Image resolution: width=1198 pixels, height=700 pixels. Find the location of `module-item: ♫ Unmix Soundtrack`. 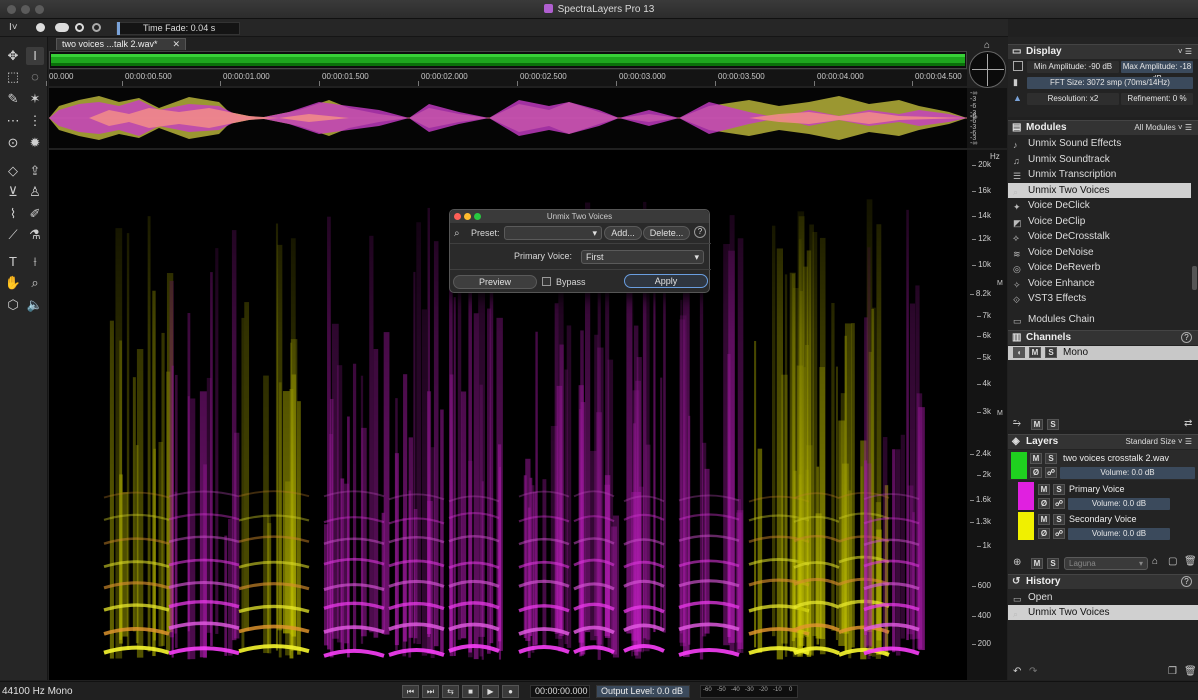

module-item: ♫ Unmix Soundtrack is located at coordinates (1099, 159).